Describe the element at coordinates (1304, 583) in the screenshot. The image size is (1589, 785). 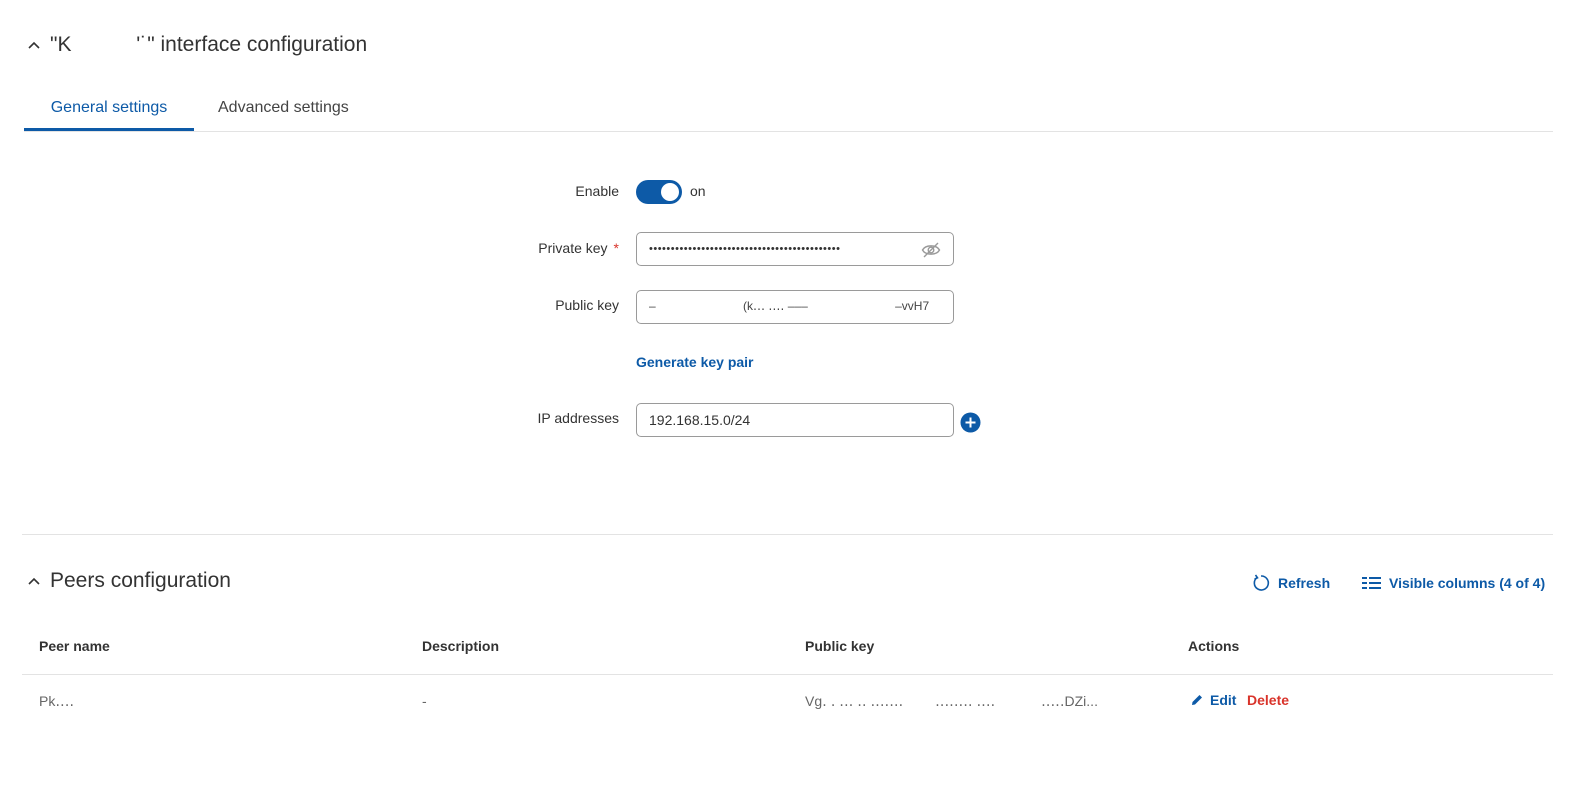
I see `refresh-label: Refresh` at that location.